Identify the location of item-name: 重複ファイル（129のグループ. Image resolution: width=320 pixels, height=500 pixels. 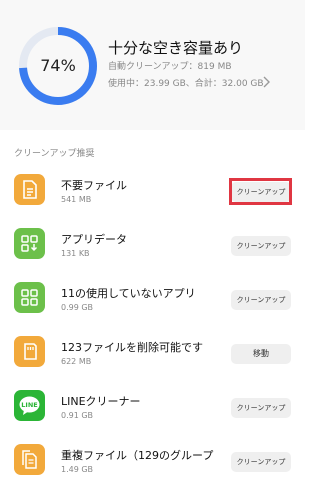
(137, 455).